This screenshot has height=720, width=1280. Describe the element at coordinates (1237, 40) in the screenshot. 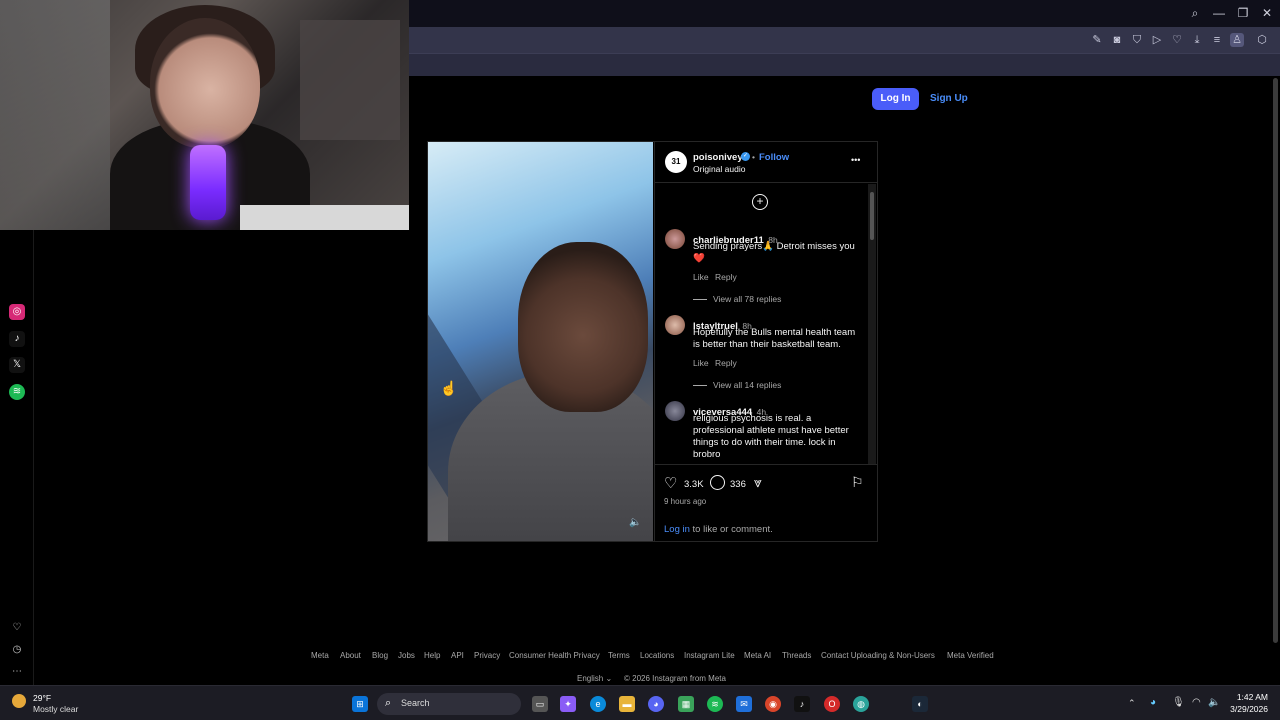

I see `profile-icon: ♙` at that location.